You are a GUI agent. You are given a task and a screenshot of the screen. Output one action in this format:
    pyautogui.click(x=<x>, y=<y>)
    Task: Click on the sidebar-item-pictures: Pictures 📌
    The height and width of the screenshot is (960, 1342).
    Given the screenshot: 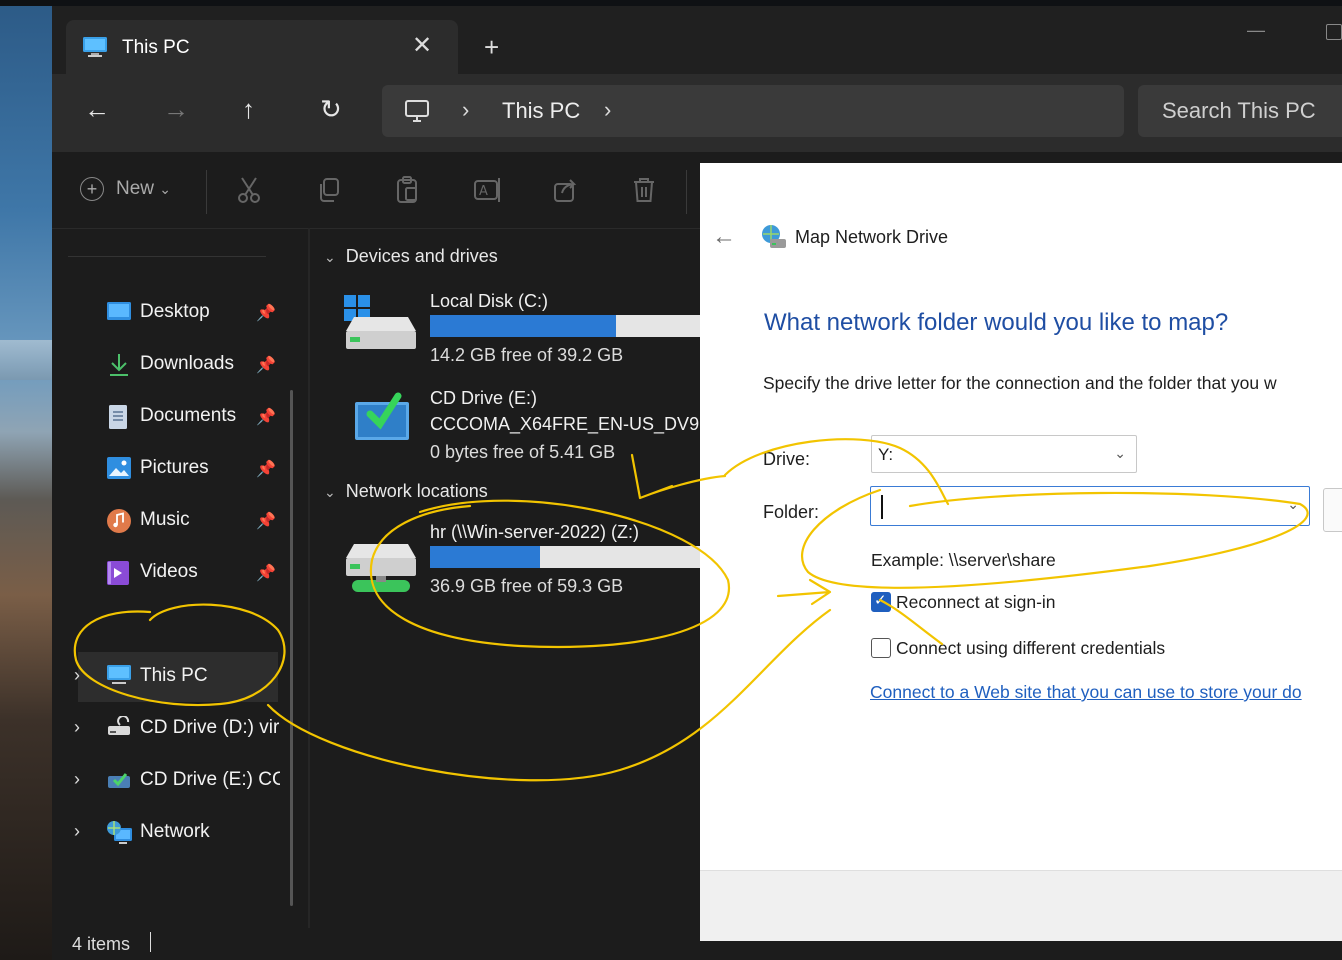 What is the action you would take?
    pyautogui.click(x=166, y=469)
    